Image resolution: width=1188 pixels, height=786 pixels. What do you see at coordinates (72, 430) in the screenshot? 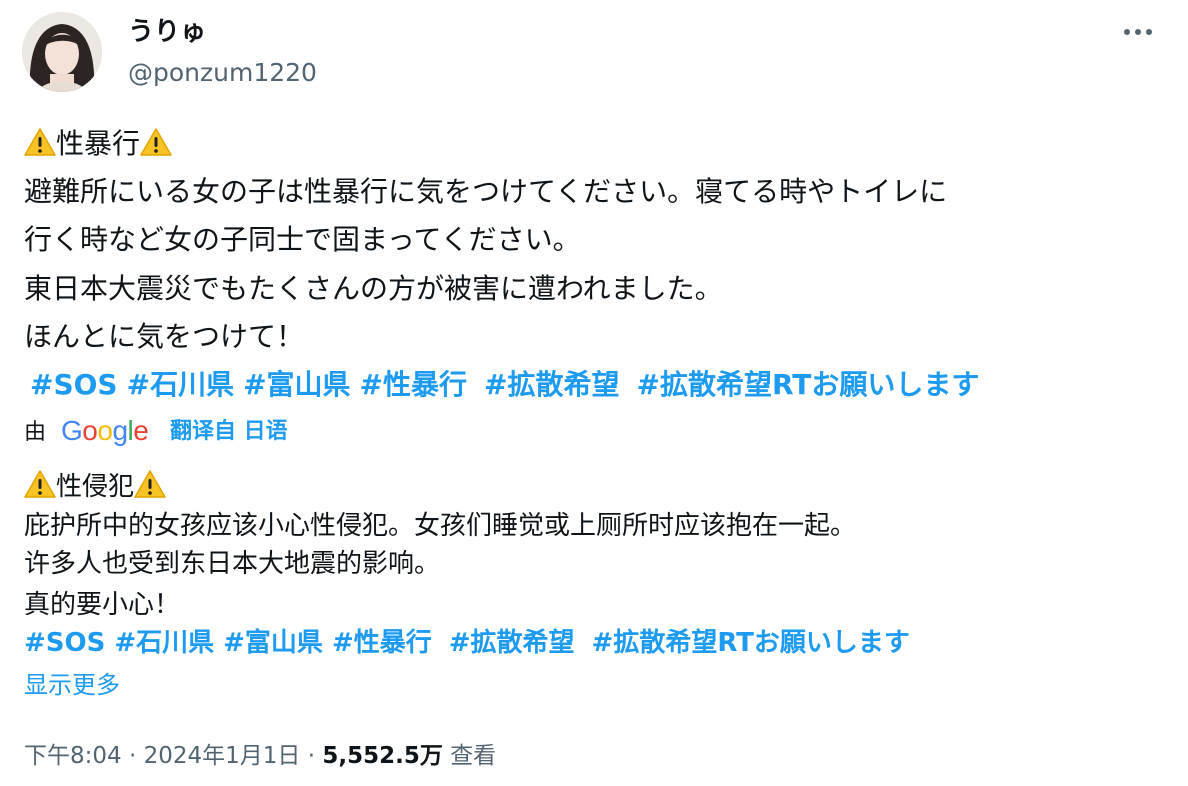
I see `google-logo-letter: G` at bounding box center [72, 430].